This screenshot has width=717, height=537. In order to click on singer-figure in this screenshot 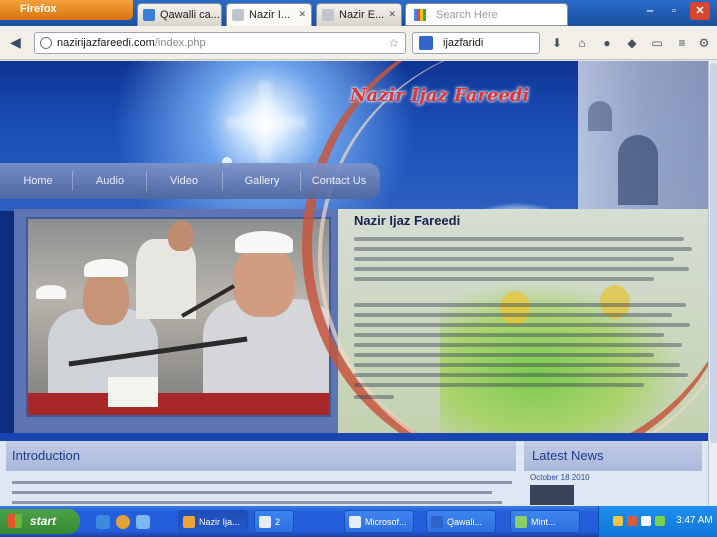, I will do `click(166, 279)`.